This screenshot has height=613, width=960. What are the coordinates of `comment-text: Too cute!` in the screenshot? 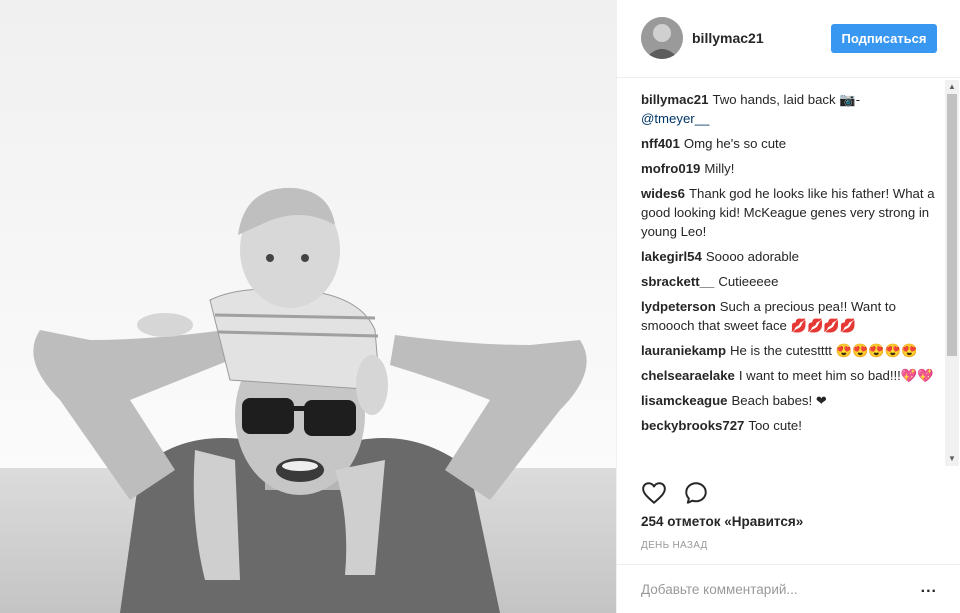 It's located at (775, 425).